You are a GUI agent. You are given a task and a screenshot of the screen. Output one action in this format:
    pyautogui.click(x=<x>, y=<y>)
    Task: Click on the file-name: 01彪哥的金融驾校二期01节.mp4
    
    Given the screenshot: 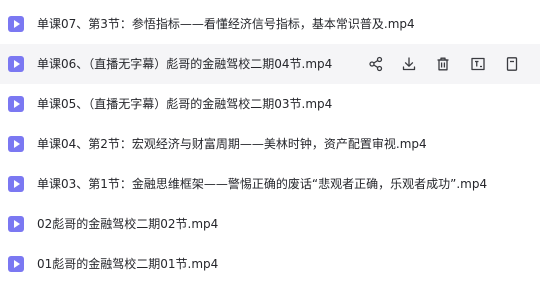 What is the action you would take?
    pyautogui.click(x=127, y=264)
    